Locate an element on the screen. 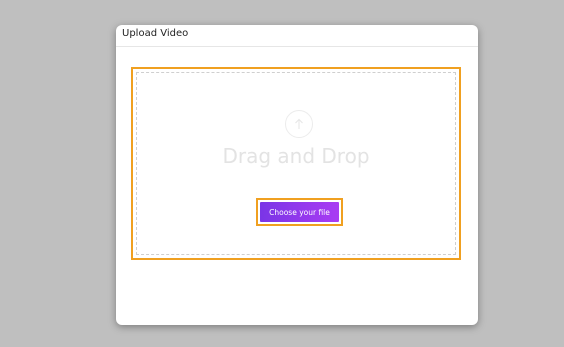 Image resolution: width=564 pixels, height=347 pixels. upload-arrow-icon is located at coordinates (299, 124).